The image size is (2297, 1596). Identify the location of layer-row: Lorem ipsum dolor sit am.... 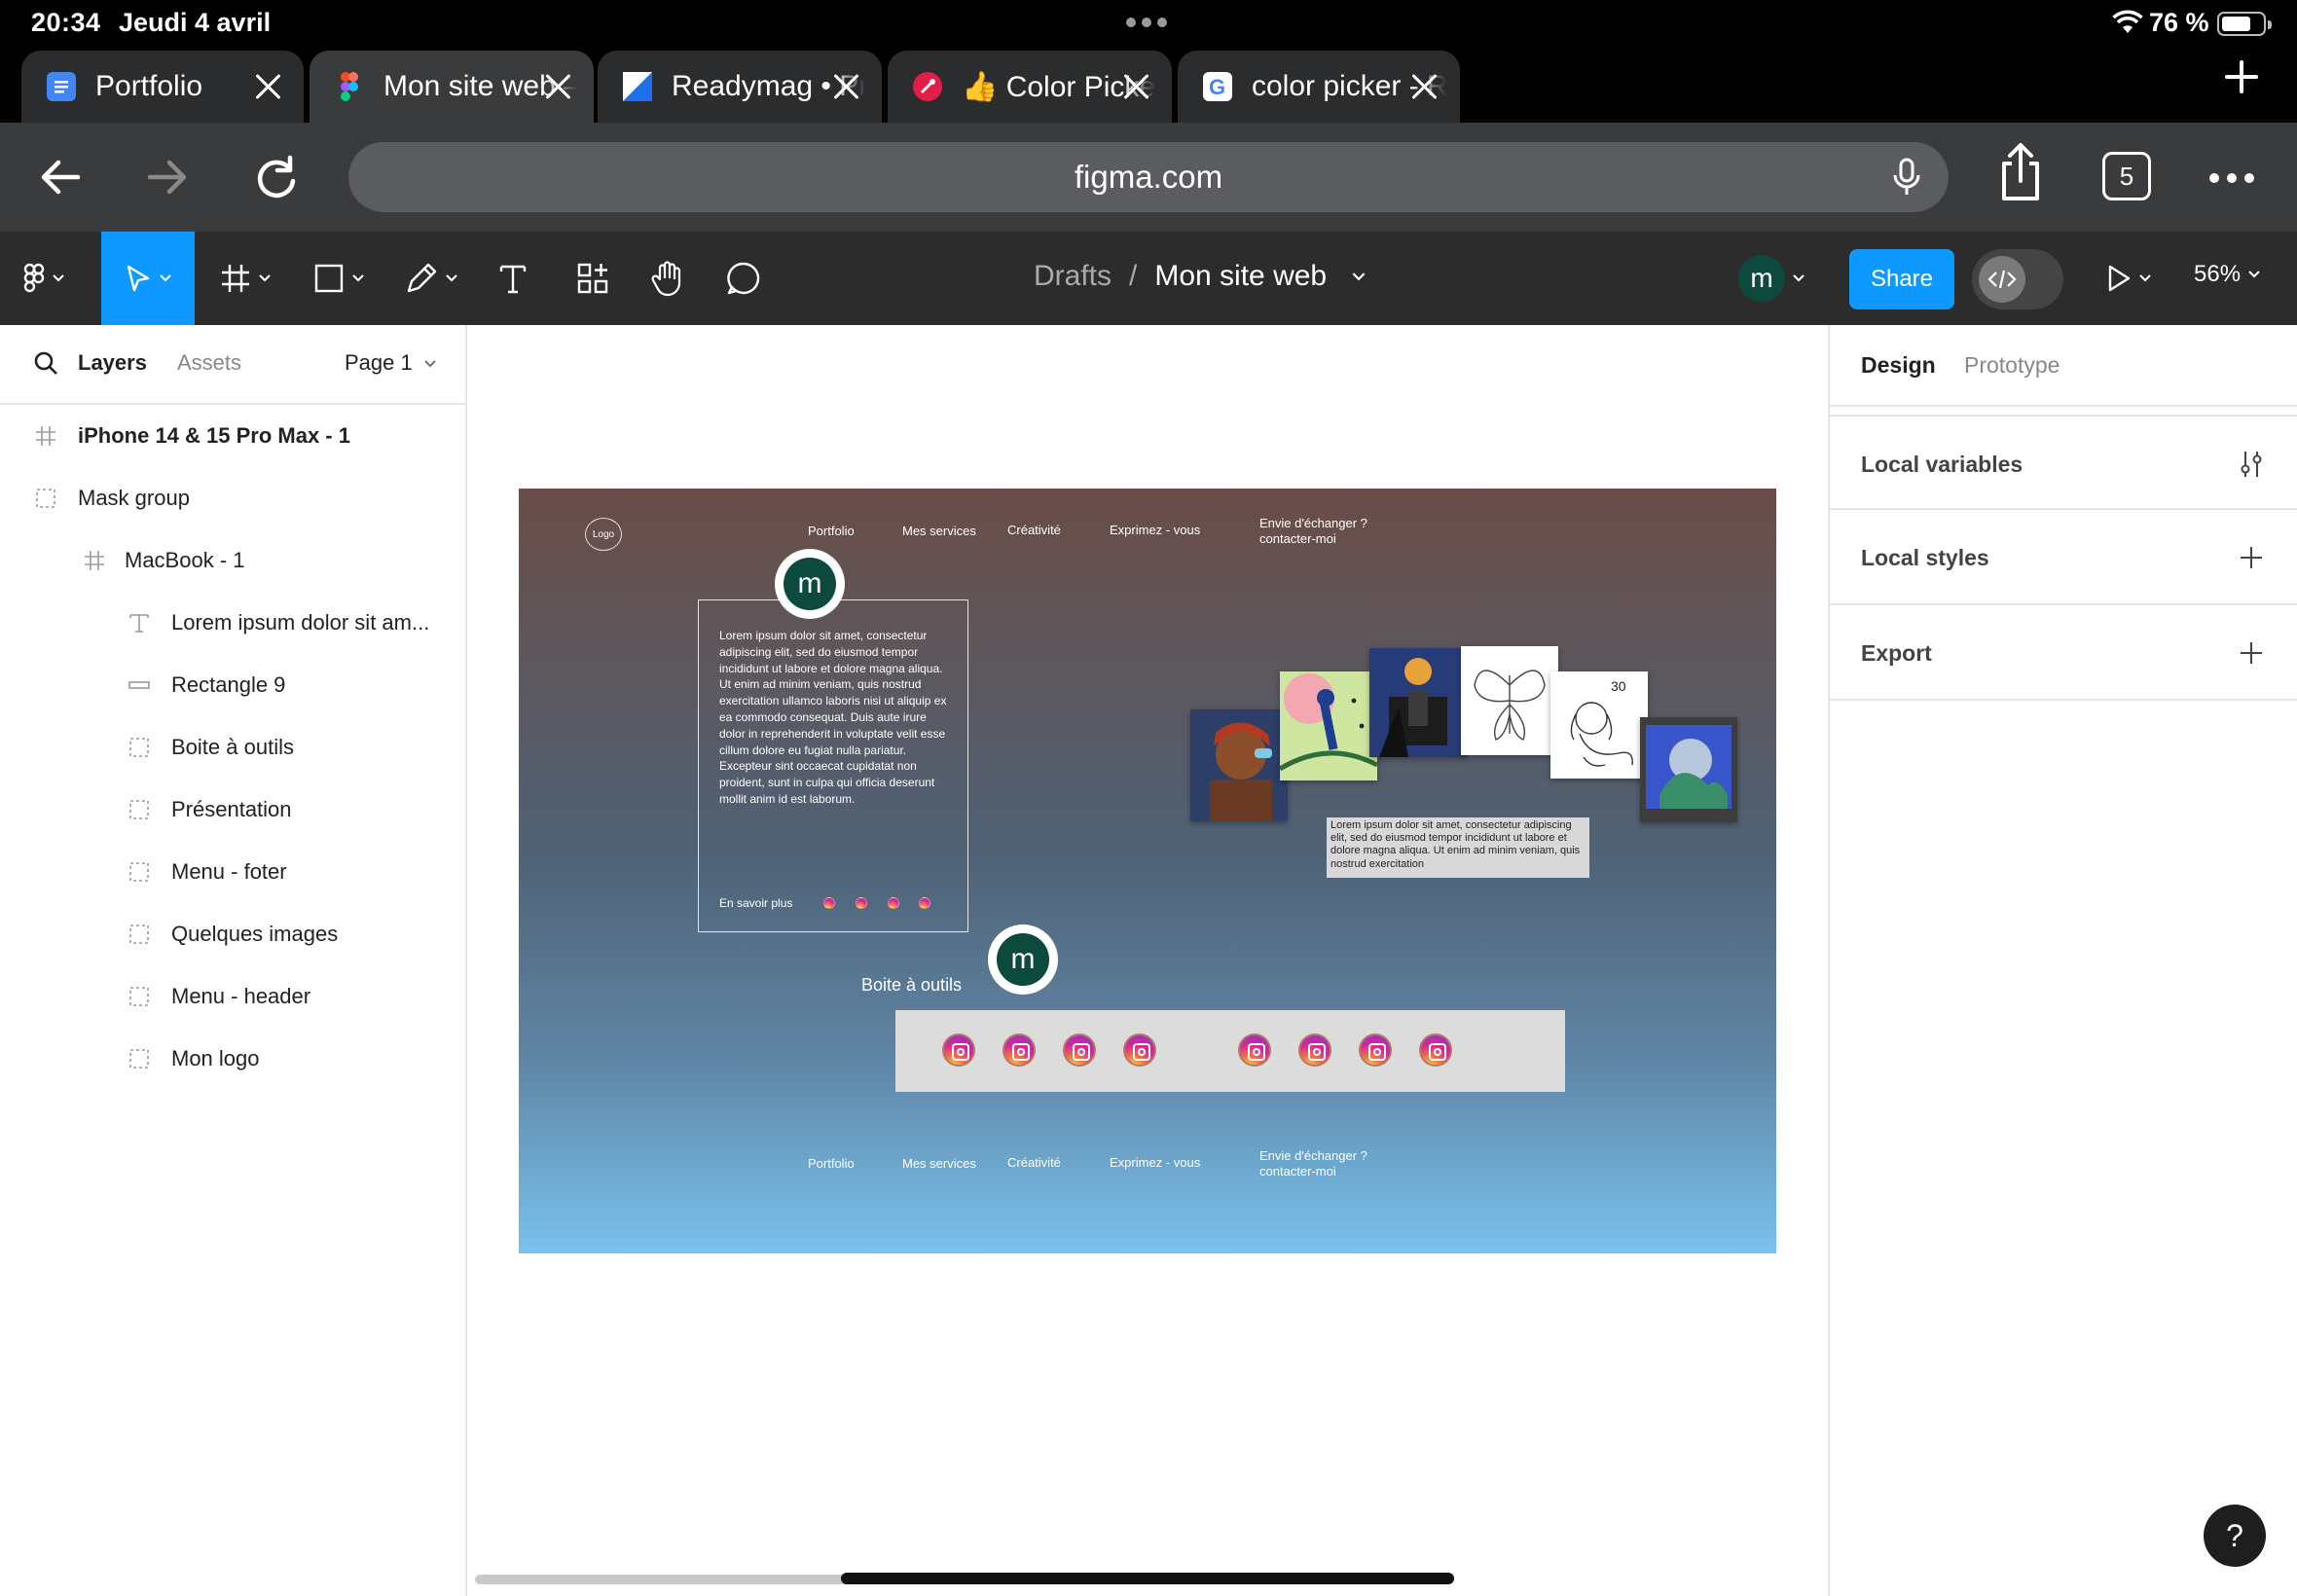
(232, 623).